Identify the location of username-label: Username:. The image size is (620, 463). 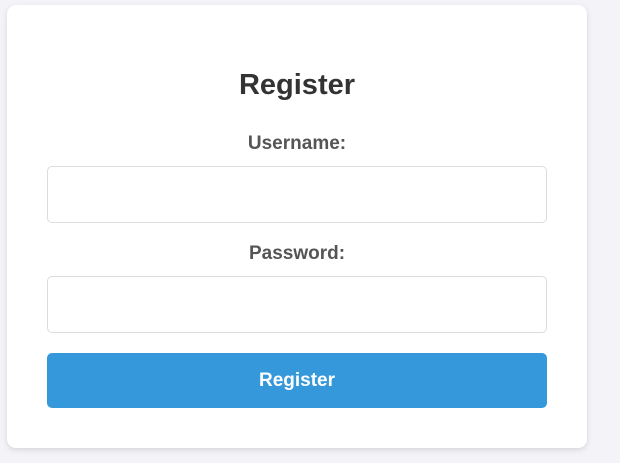
(297, 143).